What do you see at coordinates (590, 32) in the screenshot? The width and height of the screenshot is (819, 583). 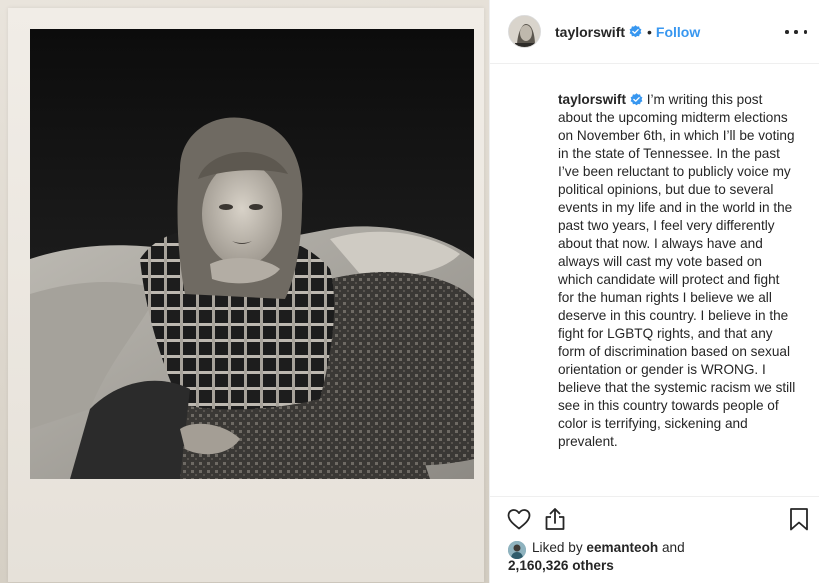 I see `header-username: taylorswift` at bounding box center [590, 32].